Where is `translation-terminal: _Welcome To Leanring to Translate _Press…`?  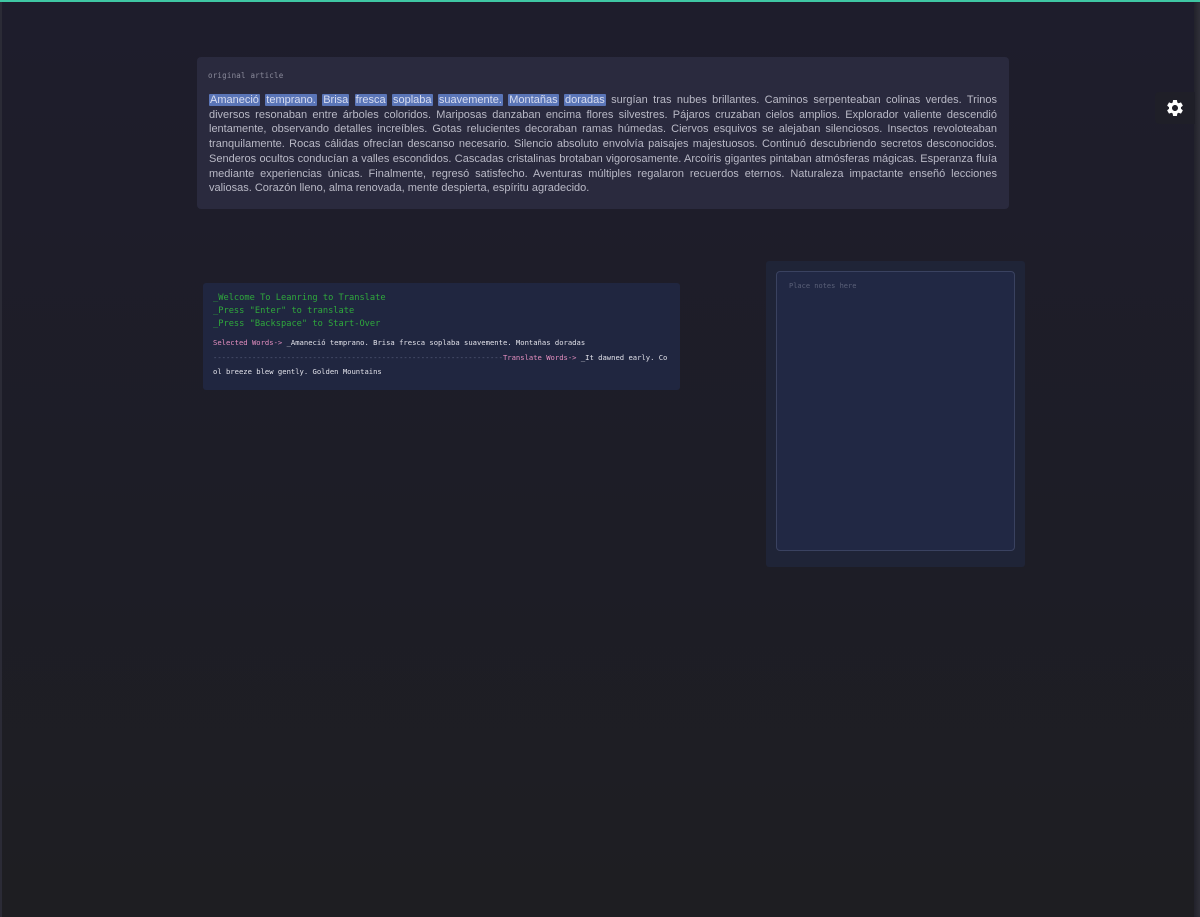
translation-terminal: _Welcome To Leanring to Translate _Press… is located at coordinates (441, 336).